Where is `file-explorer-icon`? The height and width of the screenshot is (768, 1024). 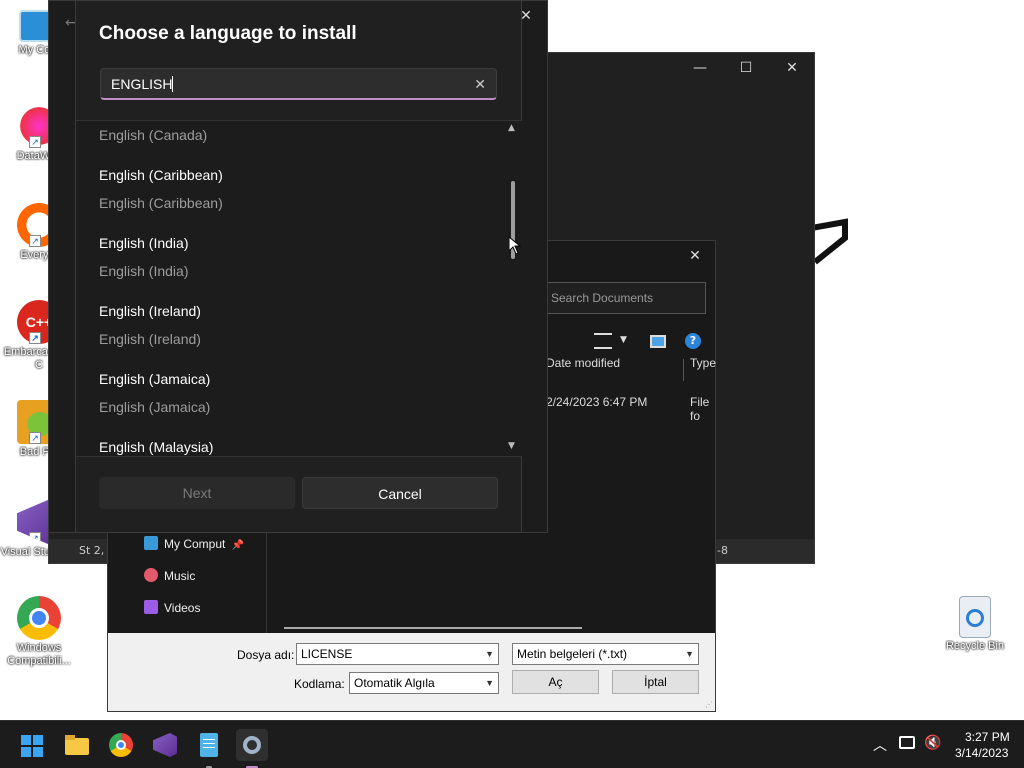
file-explorer-icon is located at coordinates (77, 745).